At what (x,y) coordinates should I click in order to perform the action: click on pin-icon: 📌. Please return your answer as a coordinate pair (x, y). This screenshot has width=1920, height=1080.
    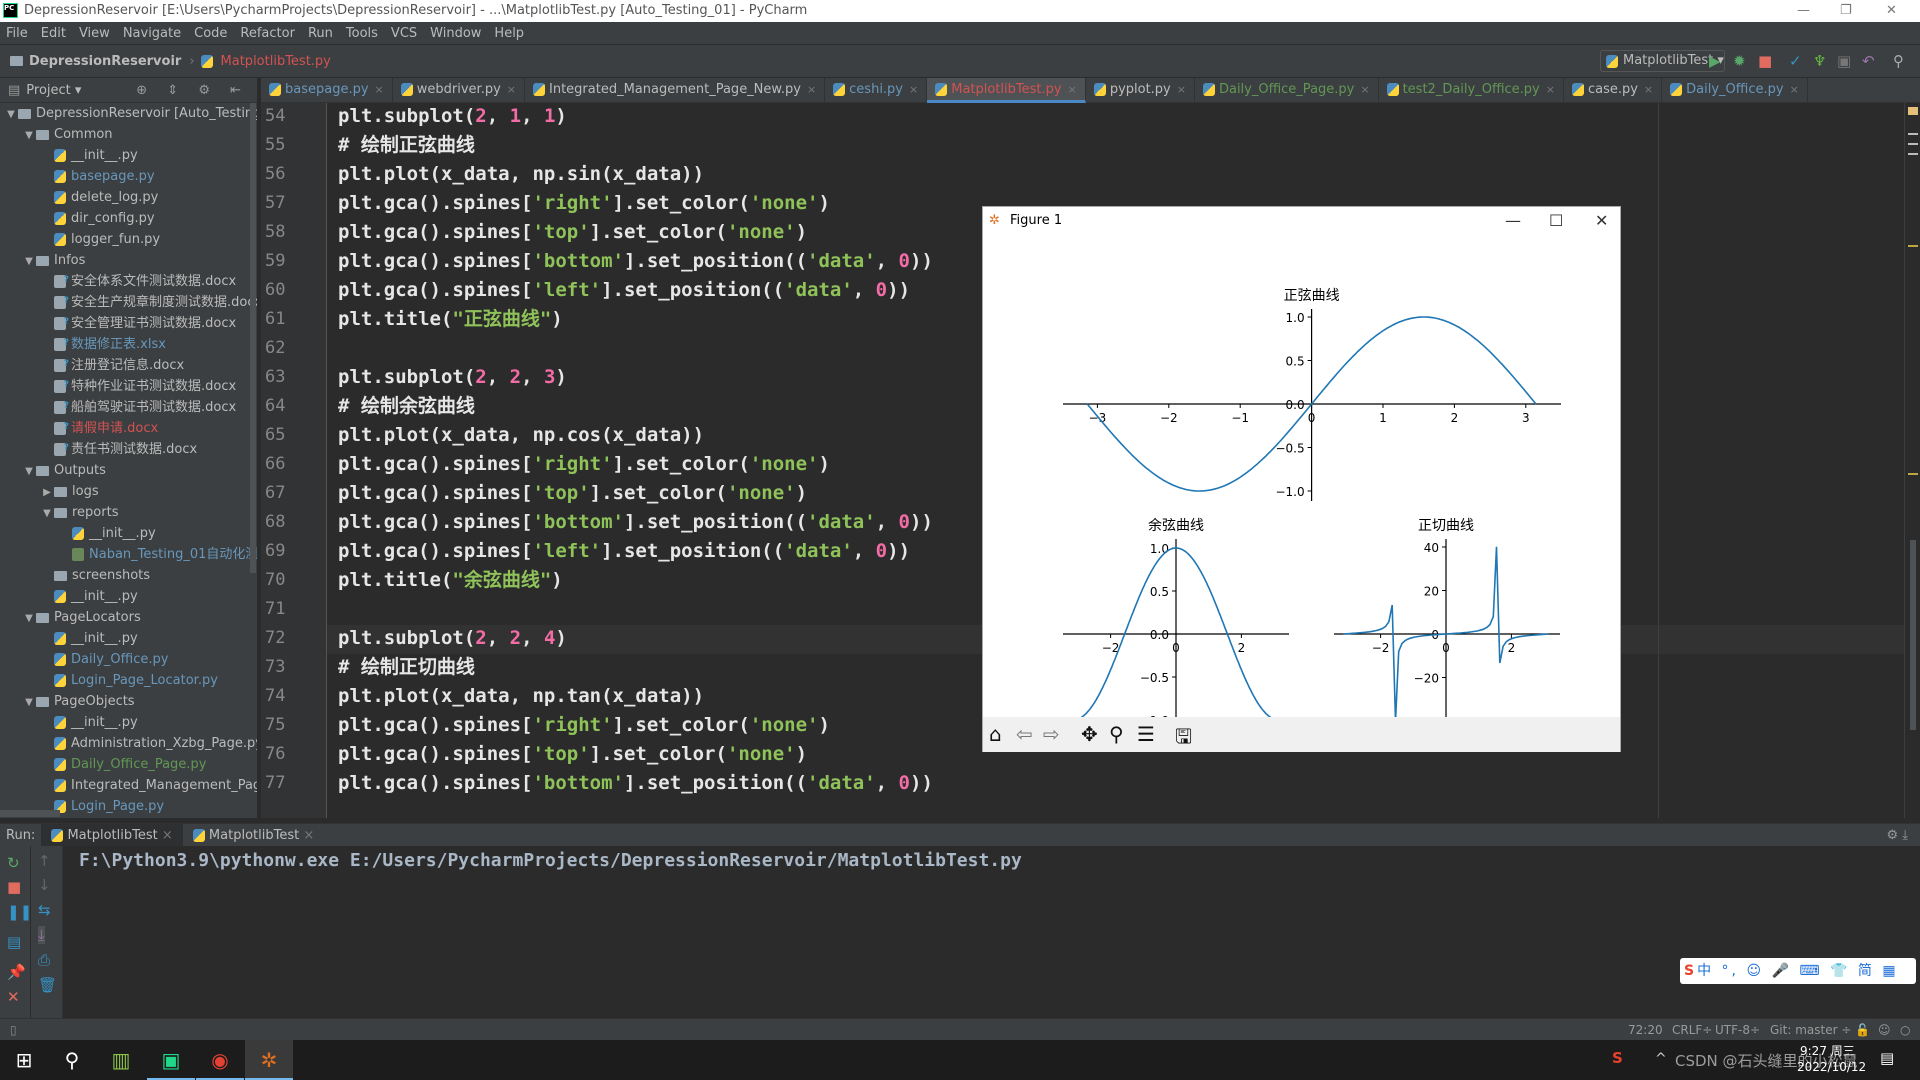
    Looking at the image, I should click on (16, 972).